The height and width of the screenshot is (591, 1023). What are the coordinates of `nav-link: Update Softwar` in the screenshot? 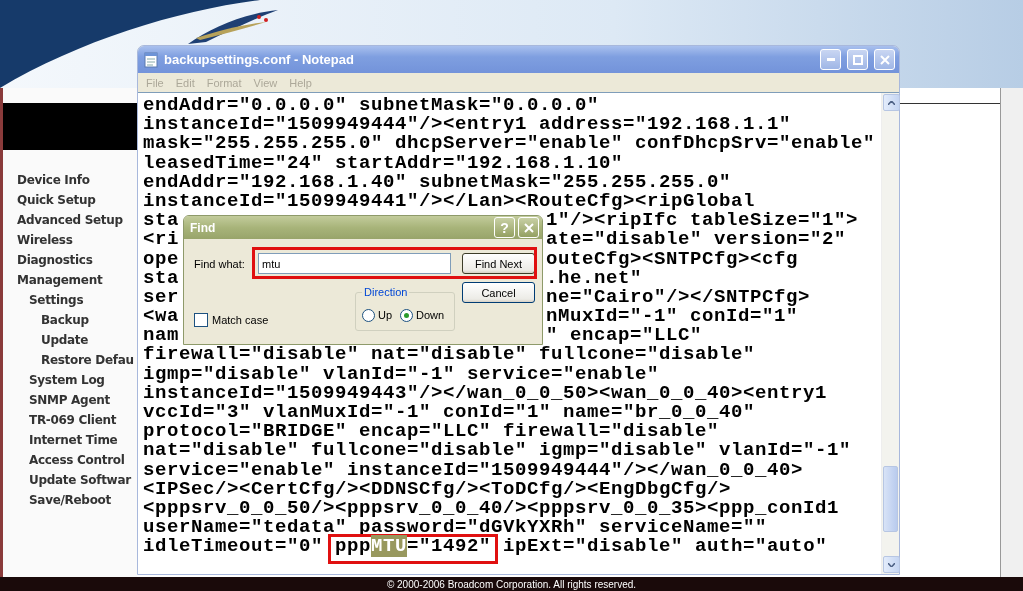 It's located at (77, 480).